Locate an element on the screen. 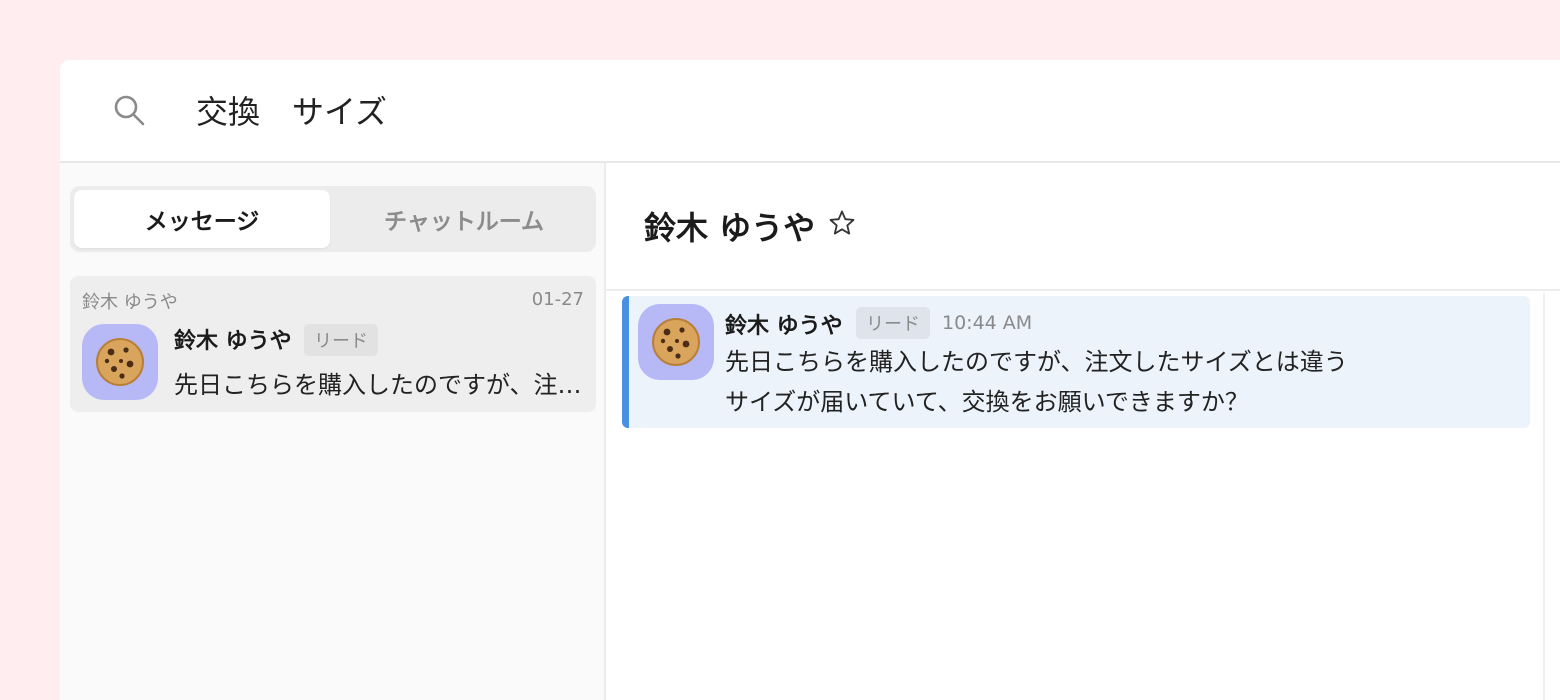 The image size is (1560, 700). search-bar is located at coordinates (810, 111).